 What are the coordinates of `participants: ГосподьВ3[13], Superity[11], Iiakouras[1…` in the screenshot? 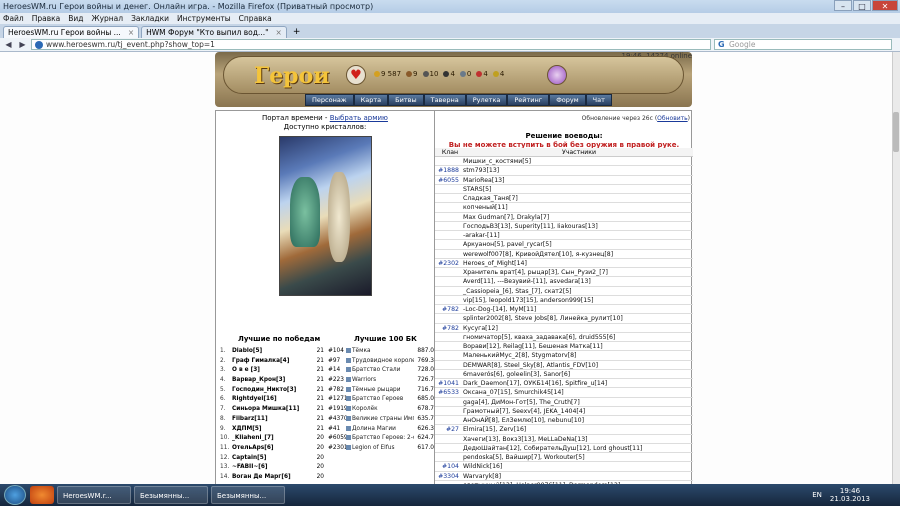 It's located at (577, 226).